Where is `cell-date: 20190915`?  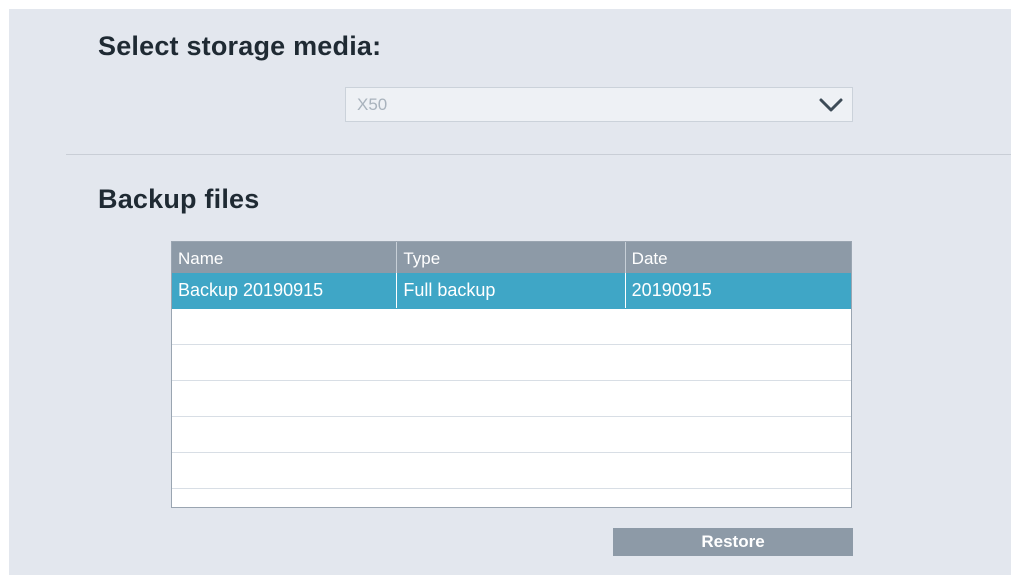
cell-date: 20190915 is located at coordinates (671, 290).